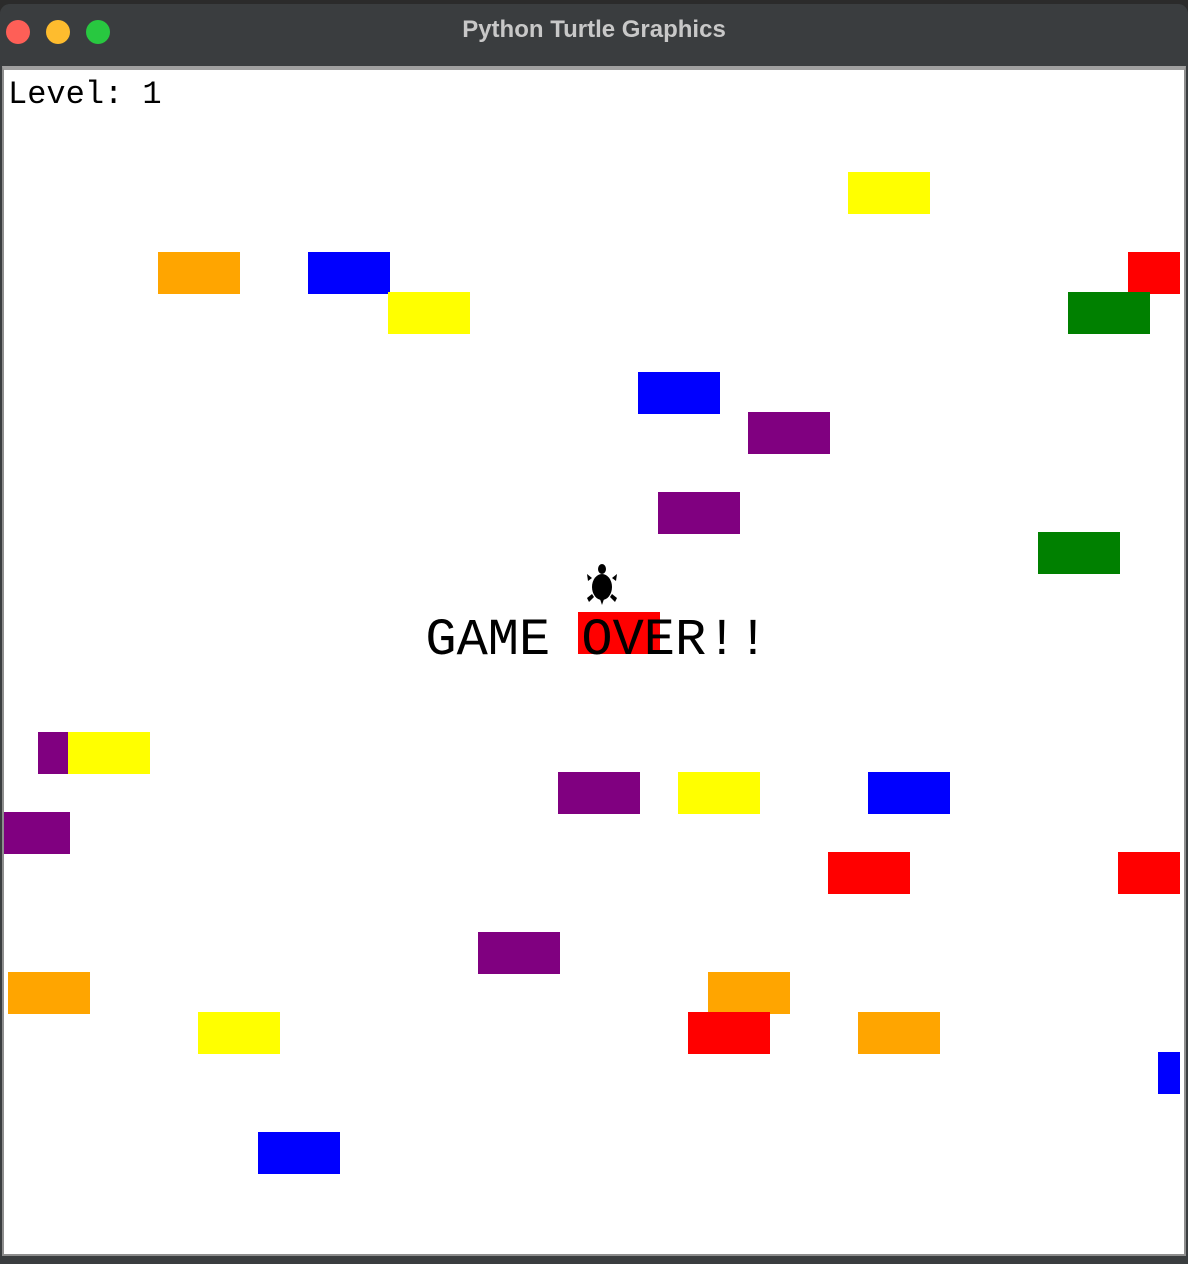 The height and width of the screenshot is (1264, 1188). I want to click on title-bar: Python Turtle Graphics, so click(594, 33).